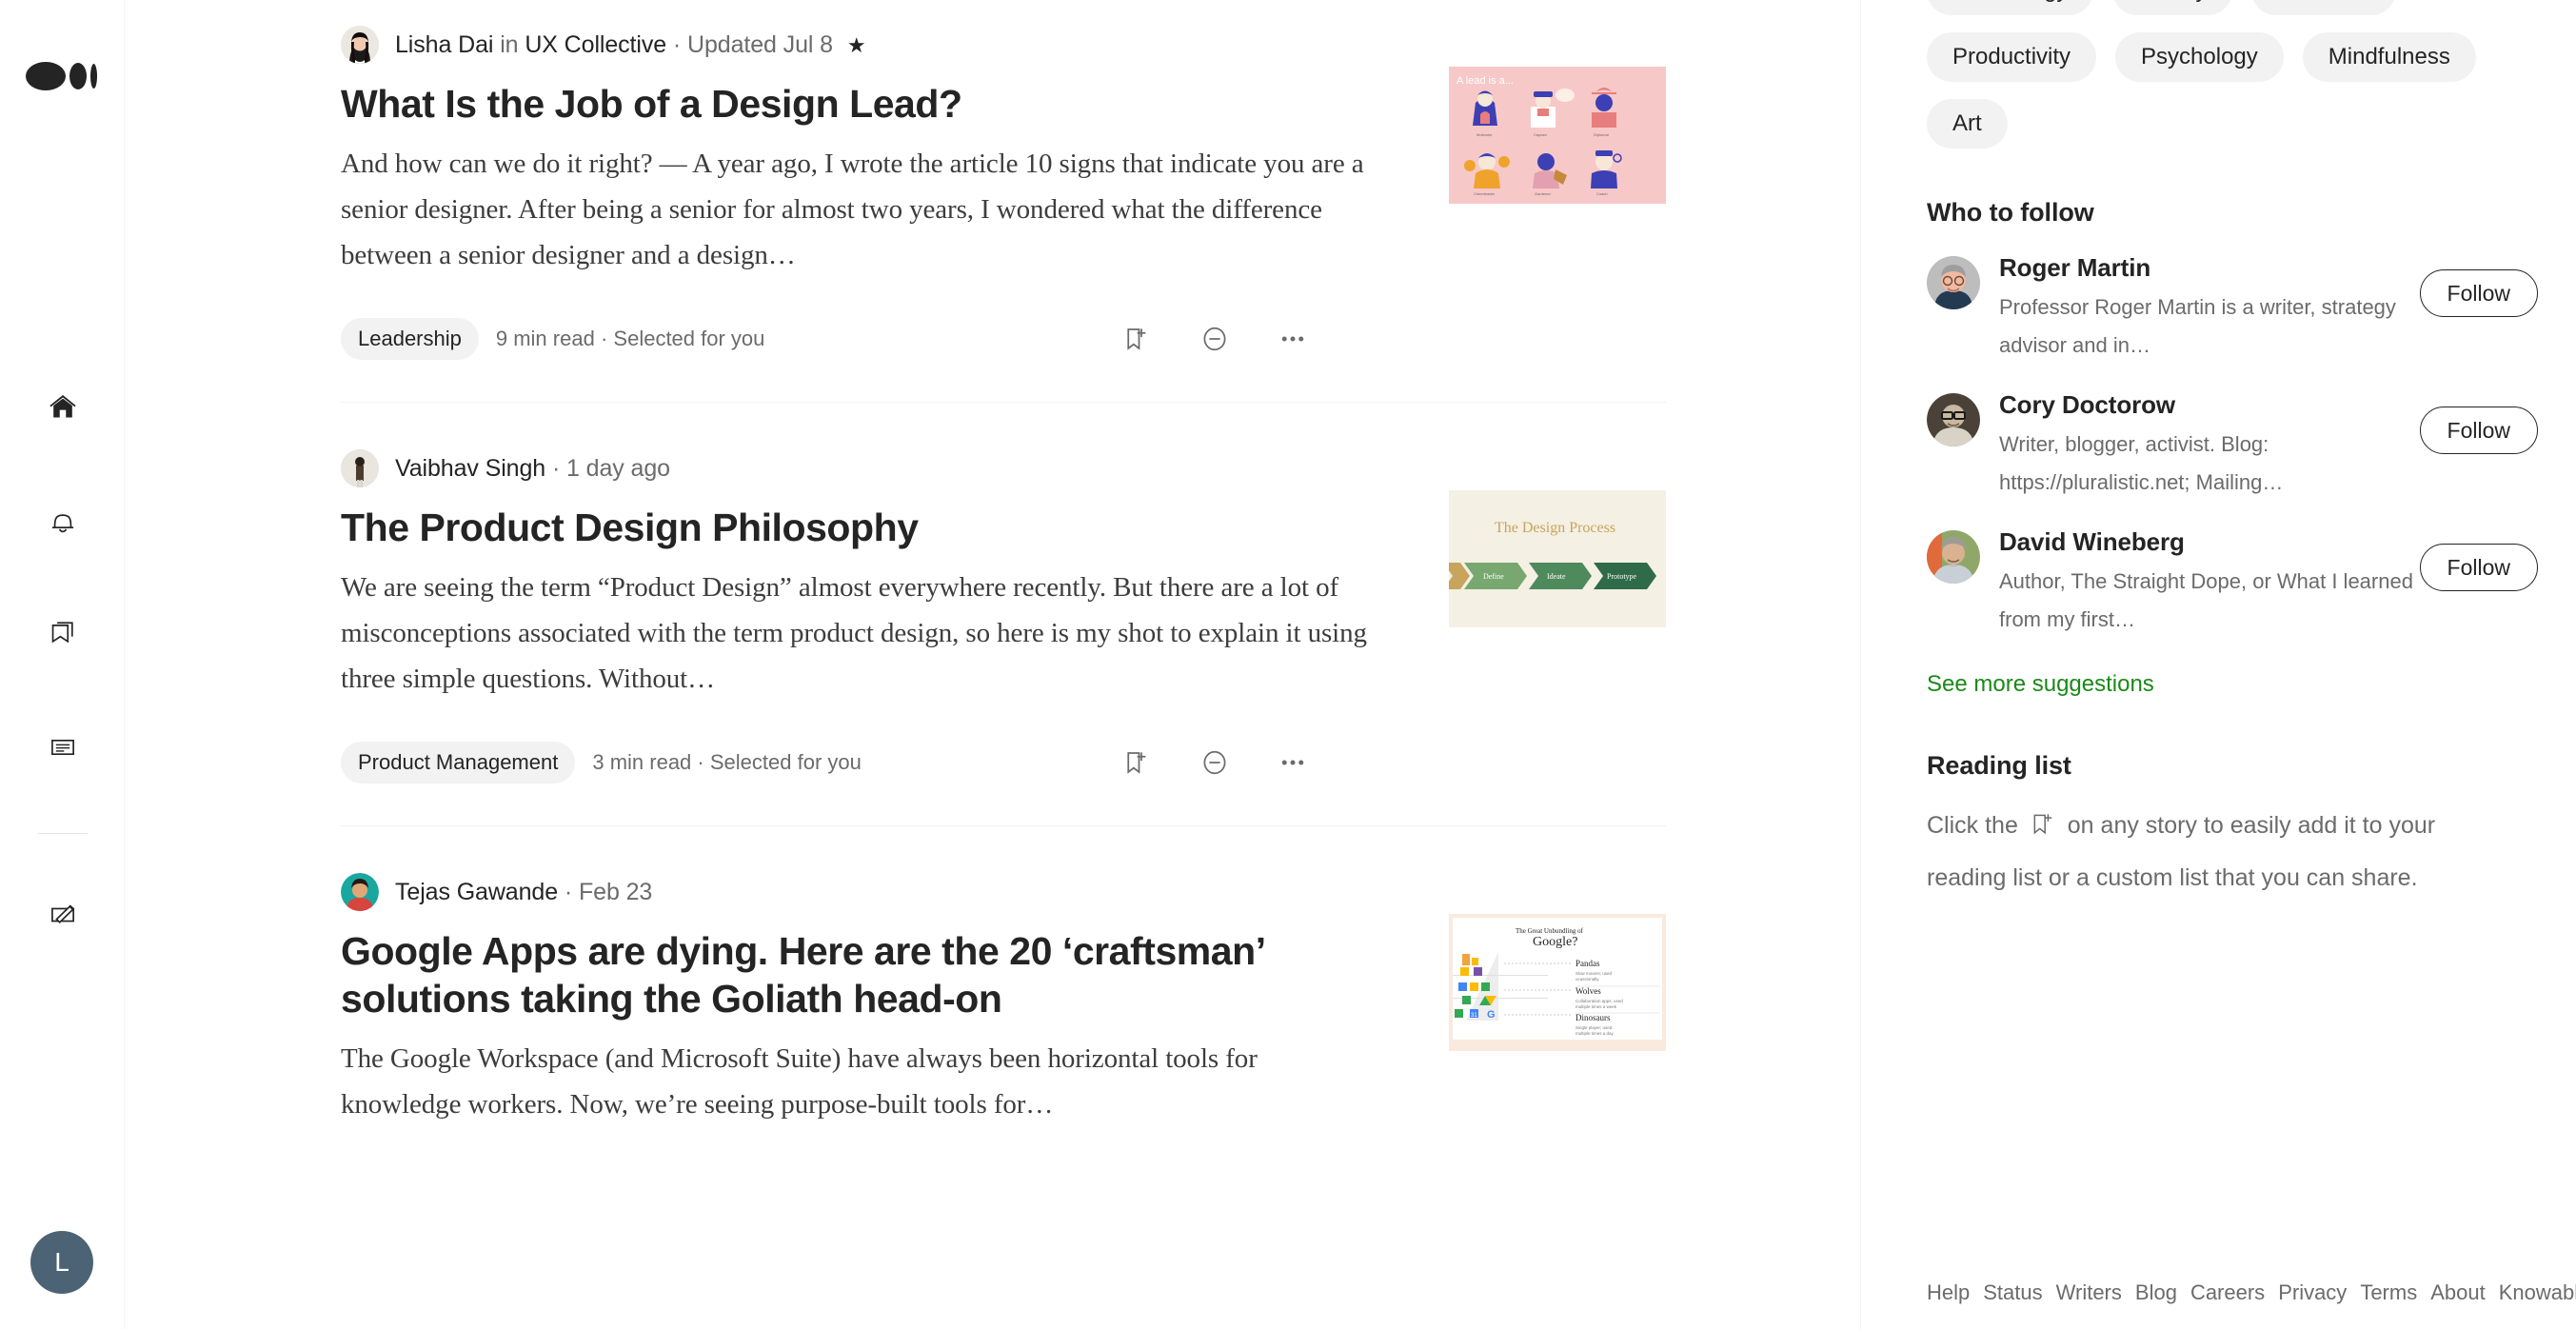 This screenshot has width=2576, height=1329. I want to click on topic-tag-business: Business, so click(2323, 7).